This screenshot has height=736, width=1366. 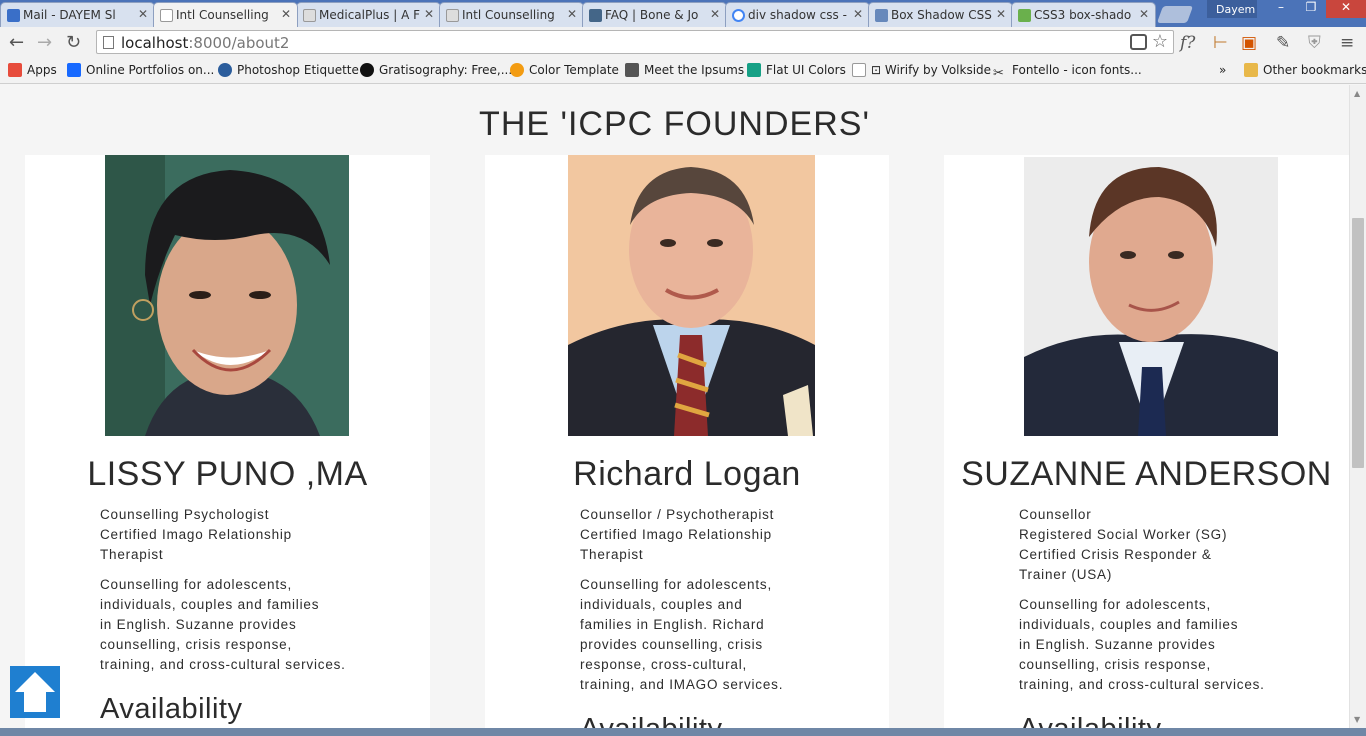 What do you see at coordinates (564, 70) in the screenshot?
I see `bookmark-color-template: Color Template` at bounding box center [564, 70].